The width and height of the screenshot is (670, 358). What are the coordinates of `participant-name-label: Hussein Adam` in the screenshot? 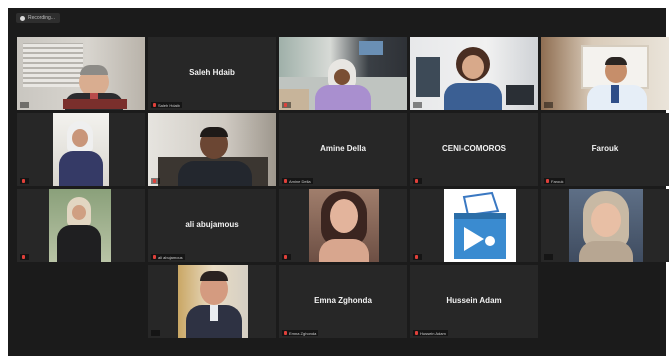 It's located at (433, 333).